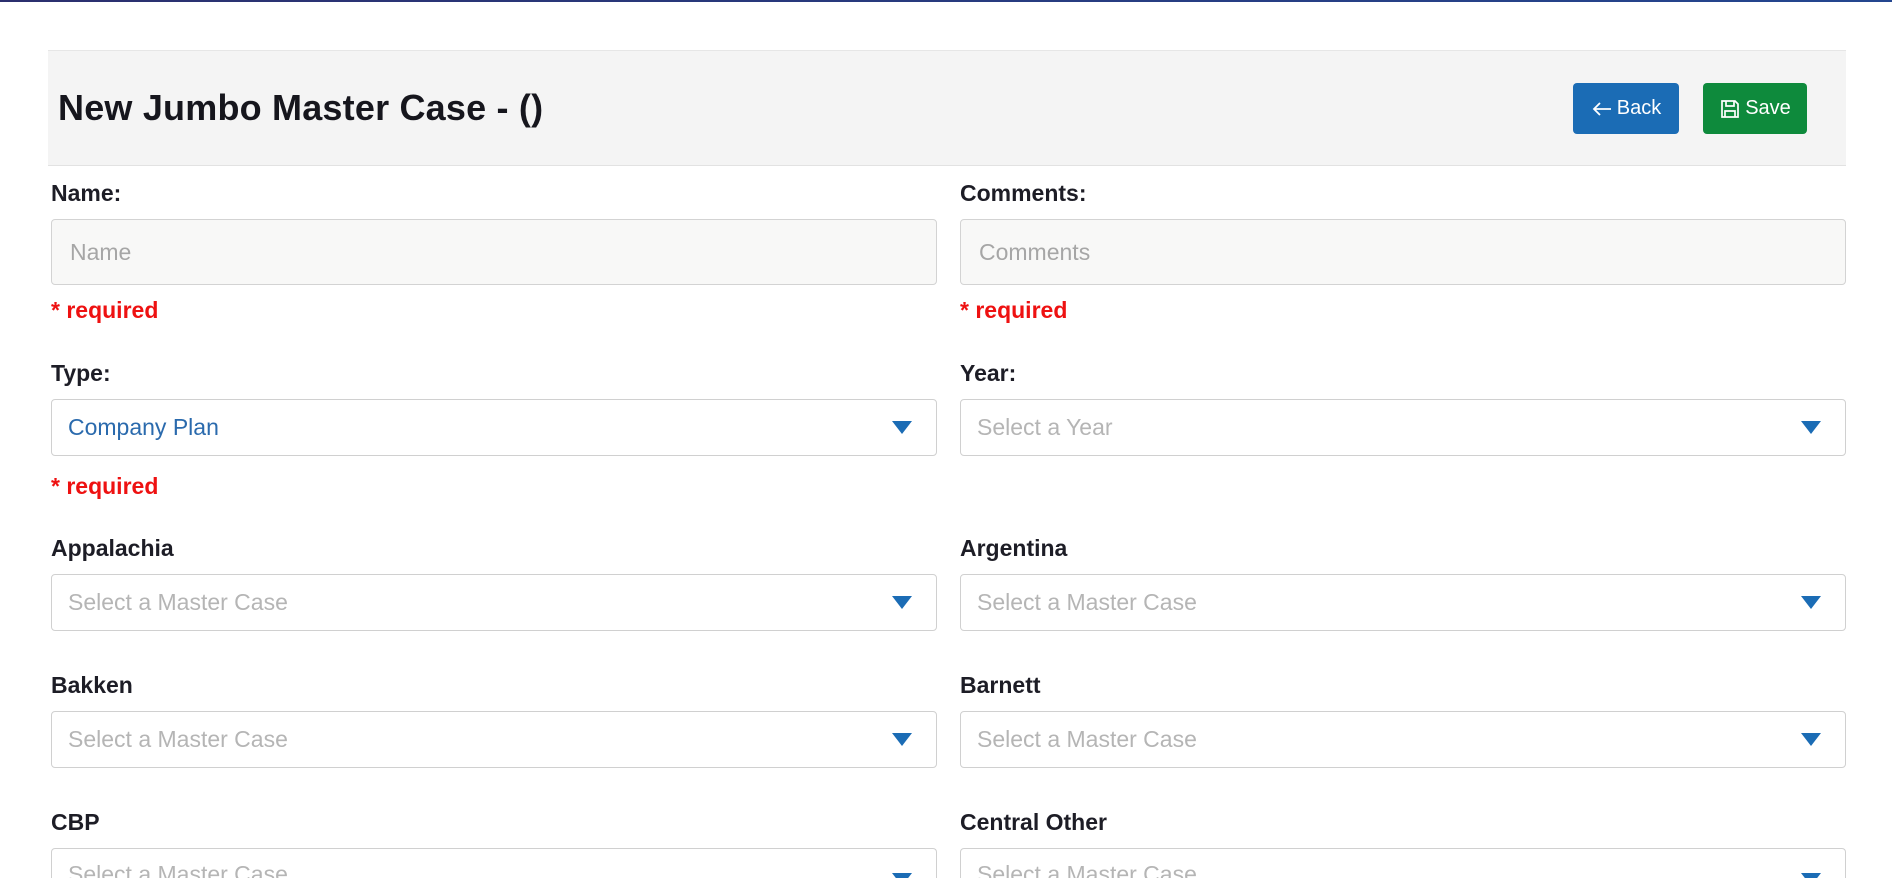 The width and height of the screenshot is (1892, 878). What do you see at coordinates (1087, 739) in the screenshot?
I see `barnett-select-value: Select a Master Case` at bounding box center [1087, 739].